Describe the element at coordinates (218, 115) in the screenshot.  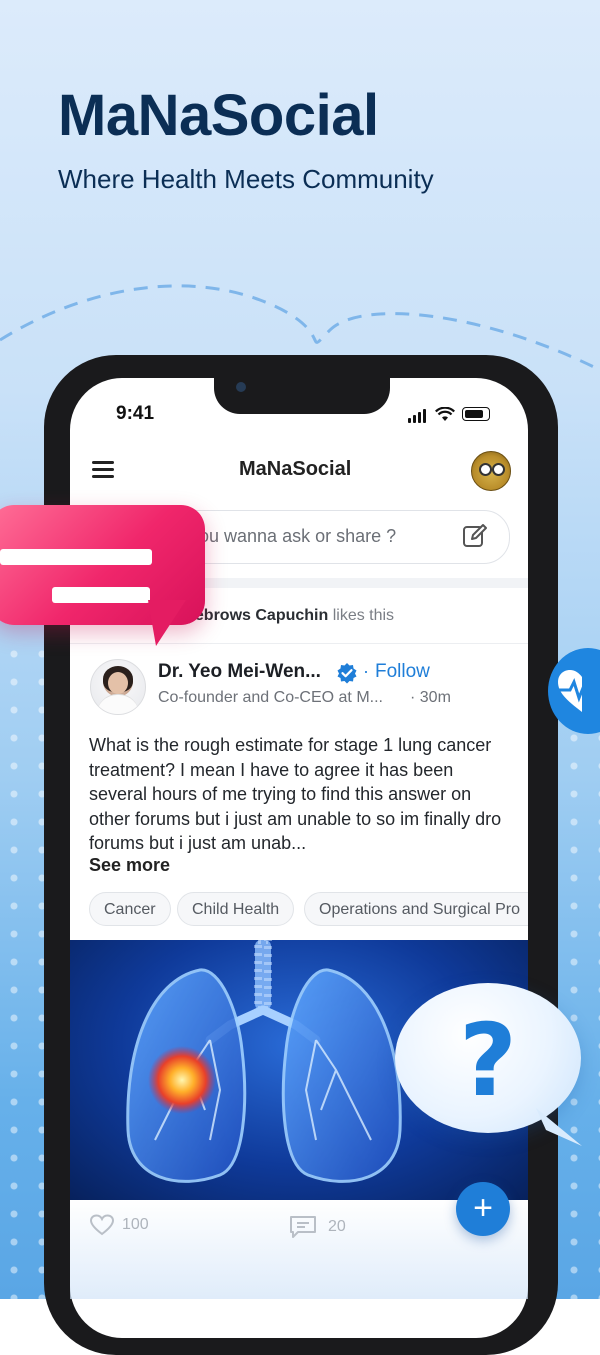
I see `hero-title: MaNaSocial` at that location.